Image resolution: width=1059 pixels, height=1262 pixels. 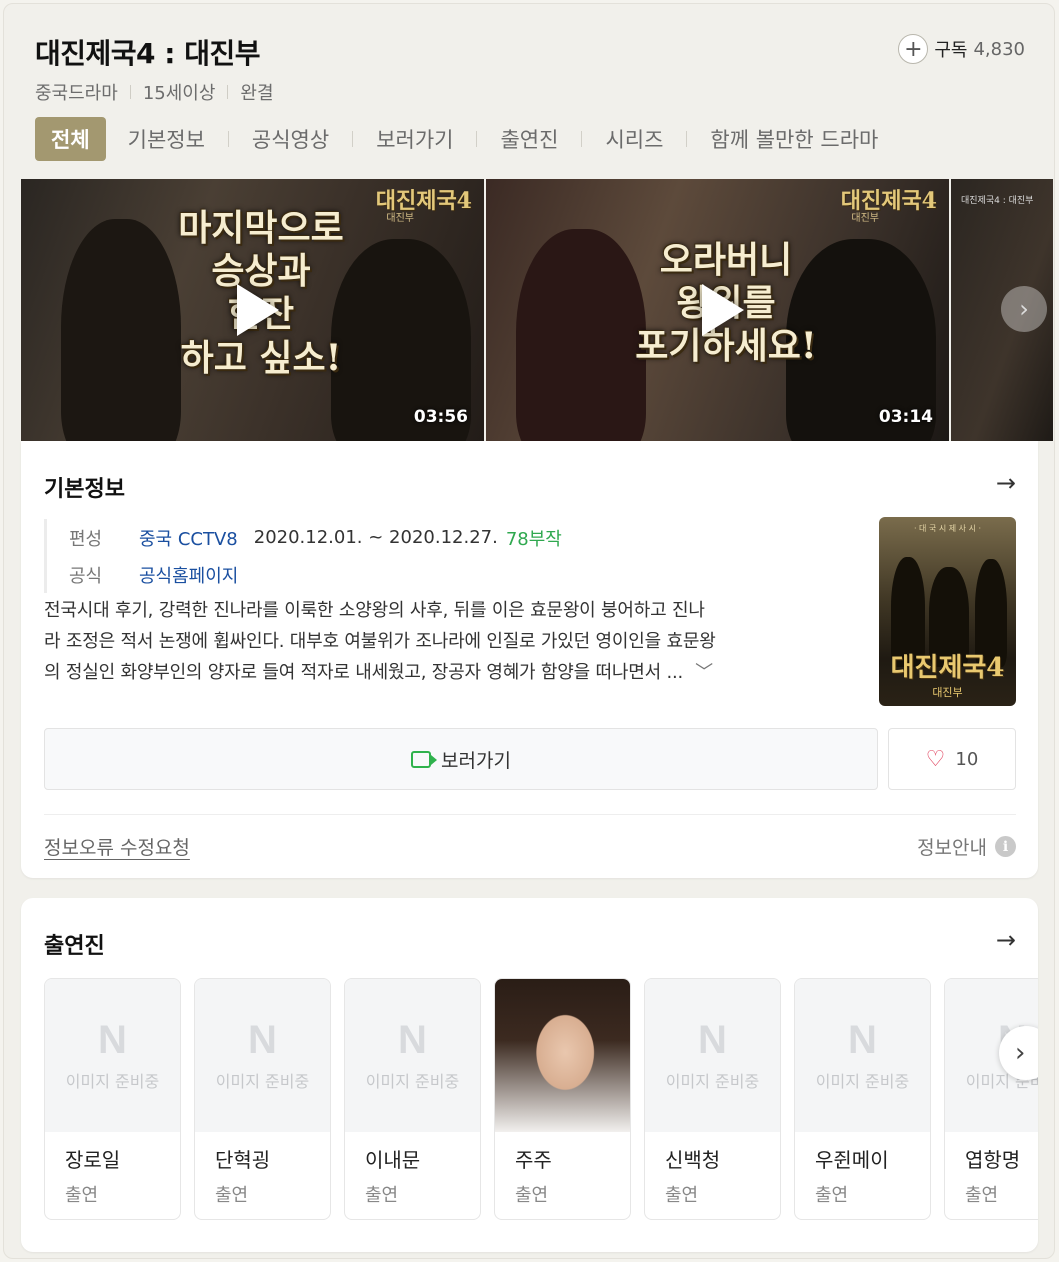 What do you see at coordinates (166, 139) in the screenshot?
I see `tab-basic-info: 기본정보` at bounding box center [166, 139].